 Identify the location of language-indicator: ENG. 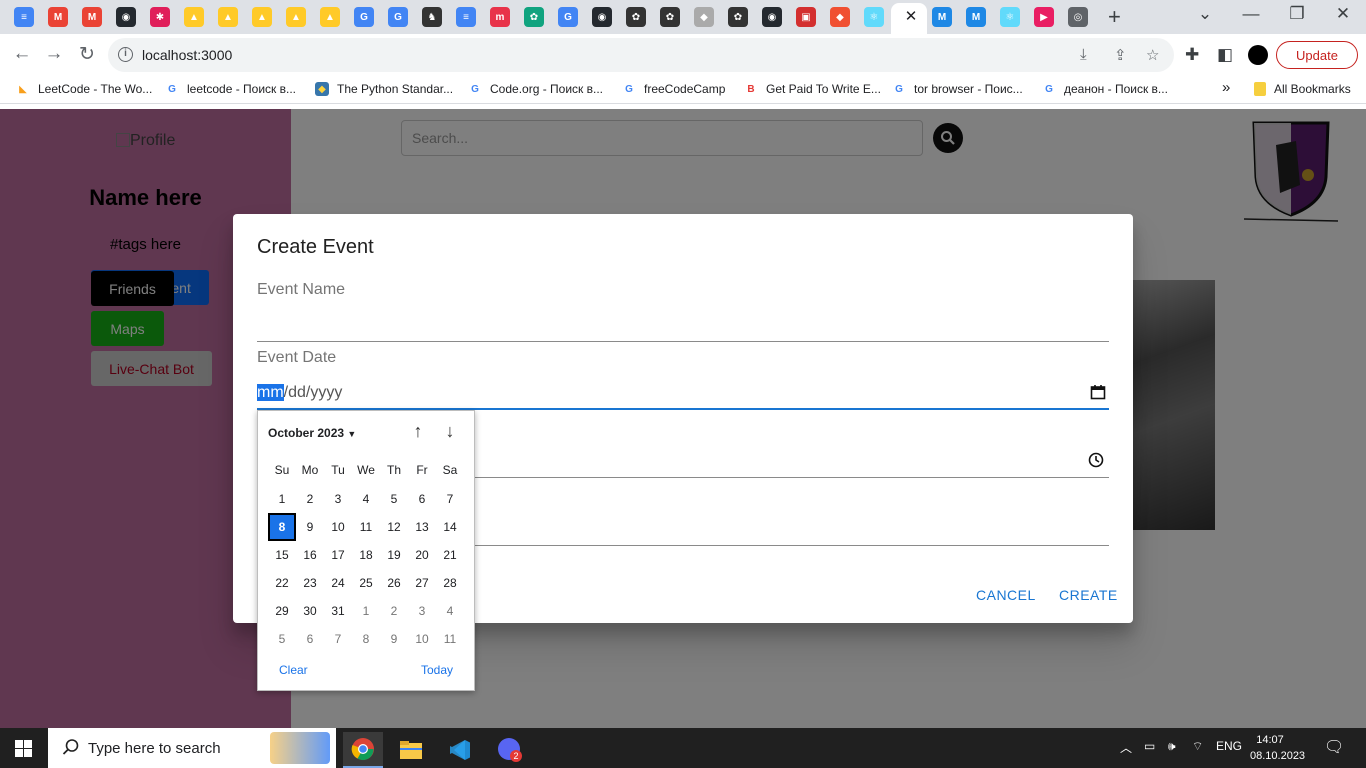
(1229, 746).